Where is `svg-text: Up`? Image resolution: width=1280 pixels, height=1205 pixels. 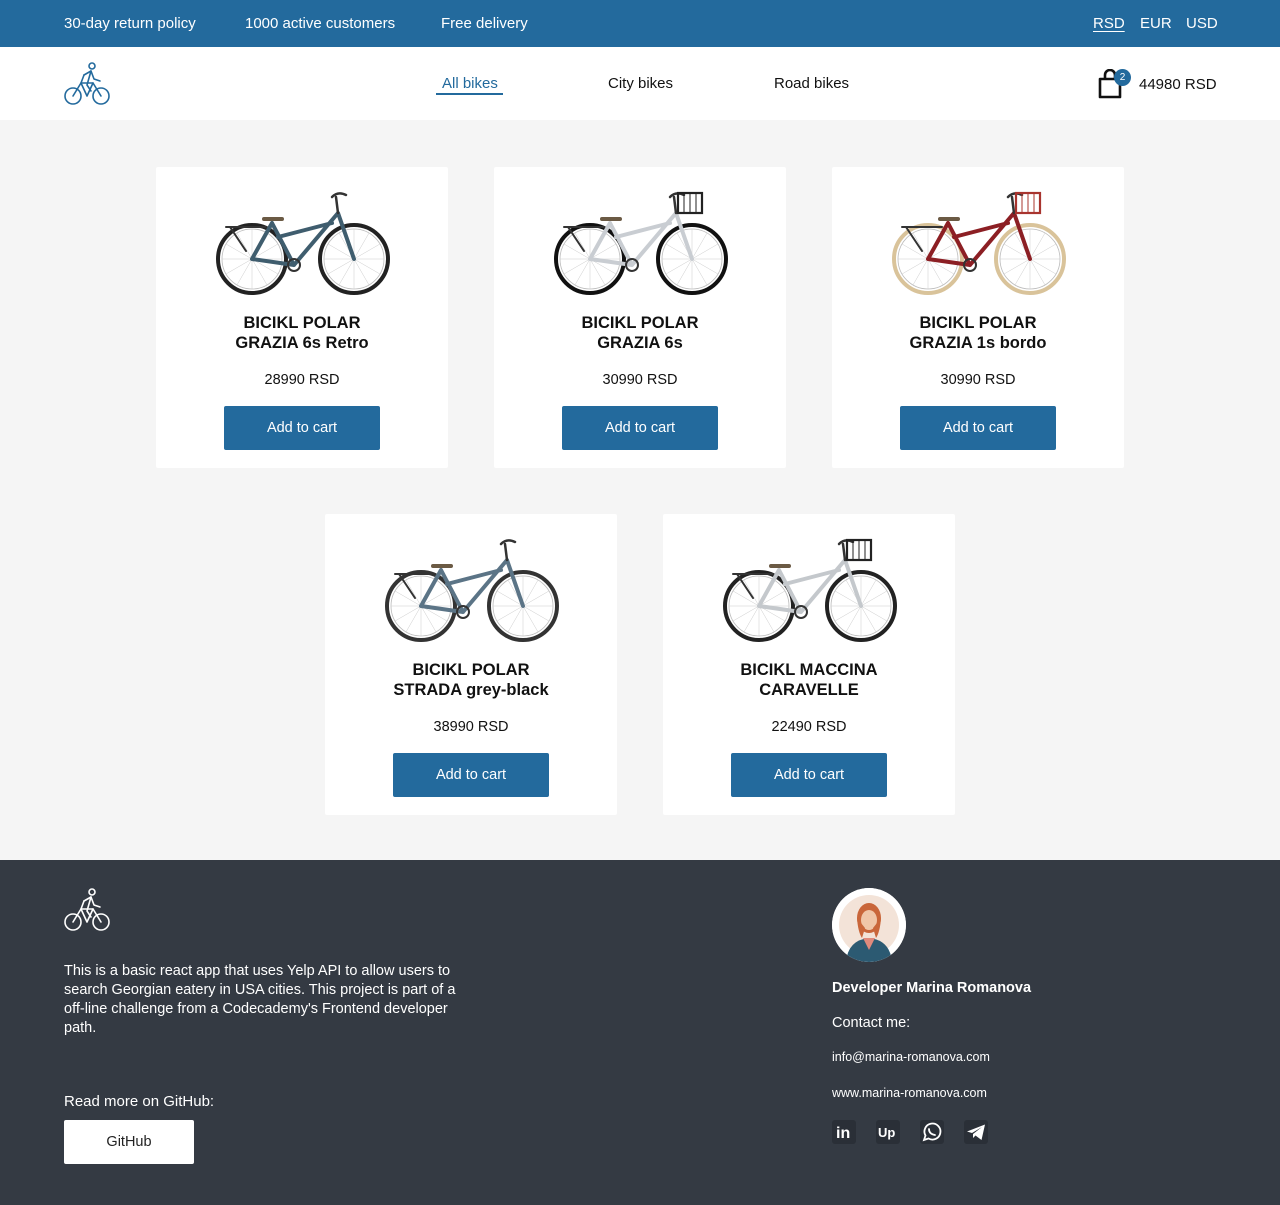 svg-text: Up is located at coordinates (886, 1132).